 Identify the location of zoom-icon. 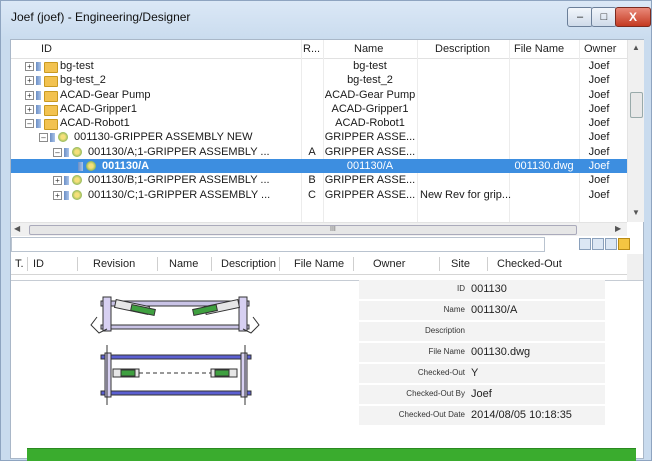
(585, 244).